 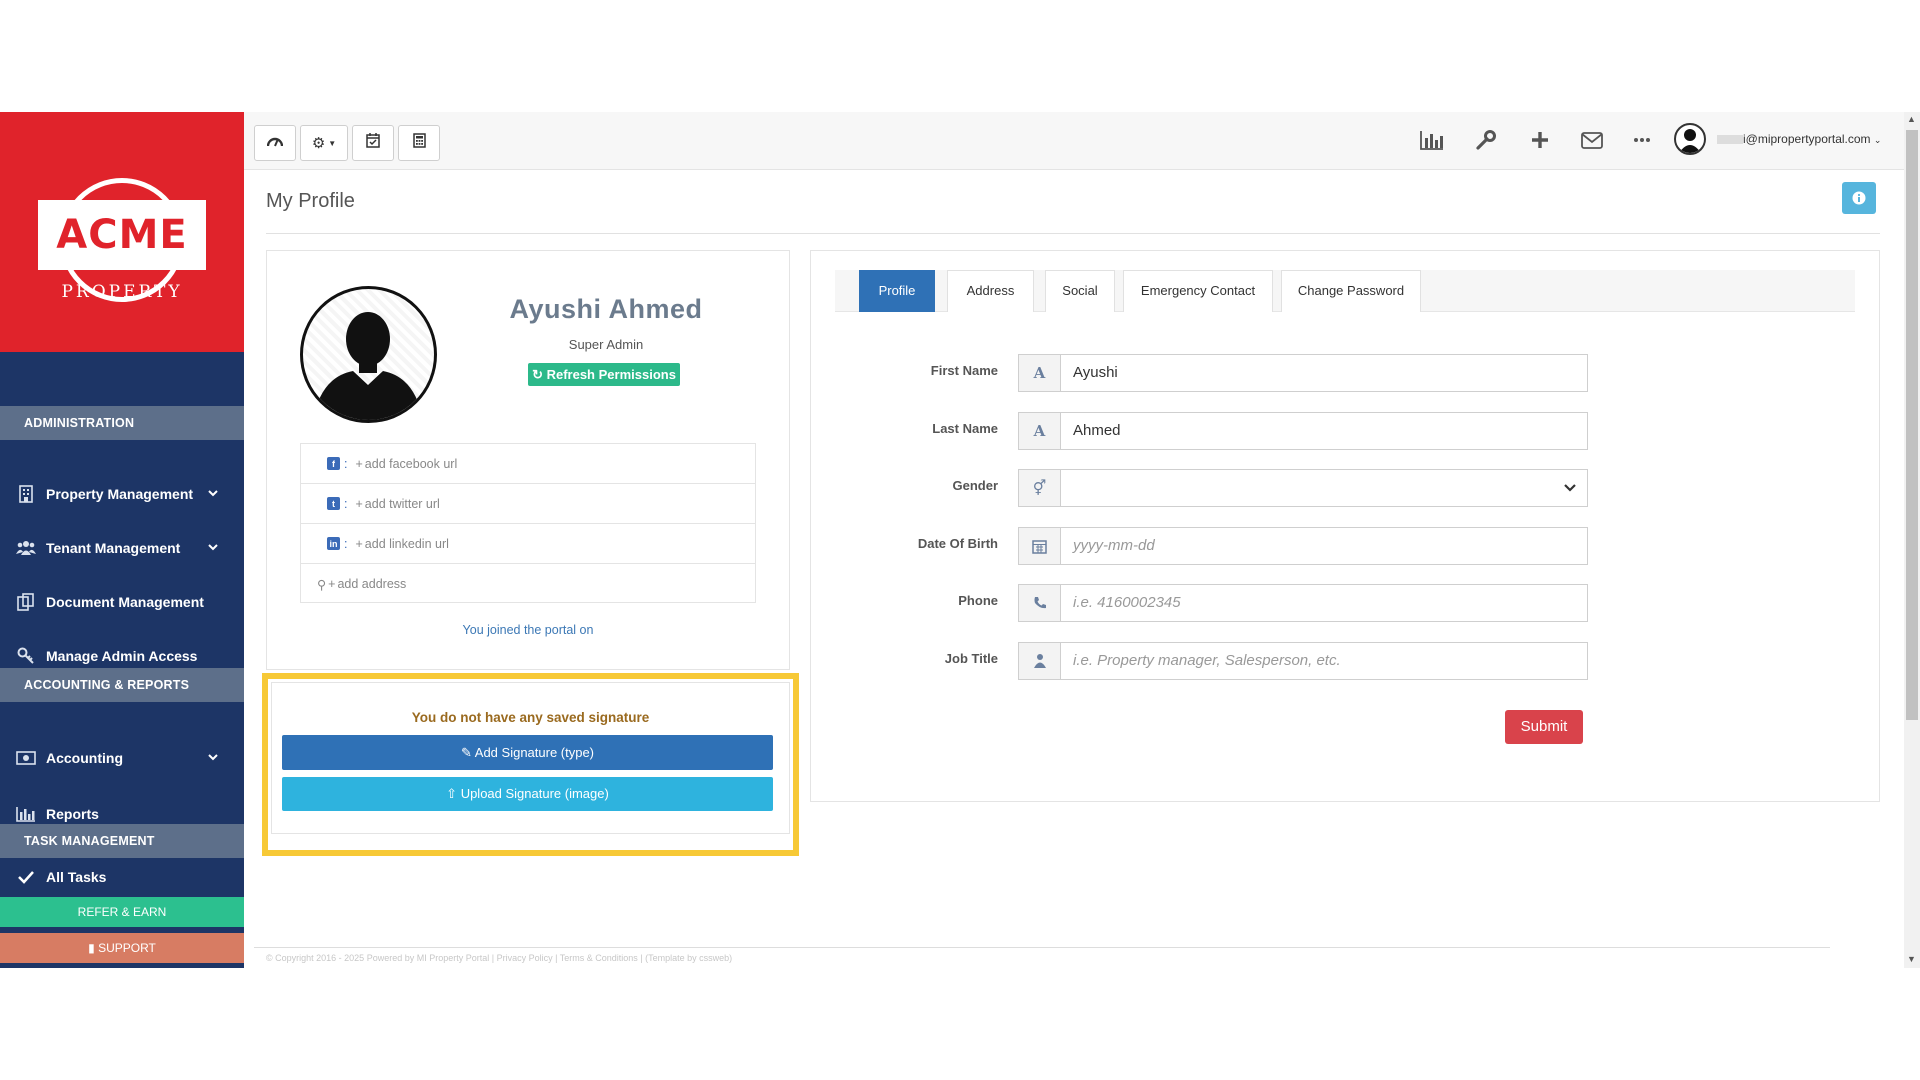 I want to click on divider, so click(x=1073, y=233).